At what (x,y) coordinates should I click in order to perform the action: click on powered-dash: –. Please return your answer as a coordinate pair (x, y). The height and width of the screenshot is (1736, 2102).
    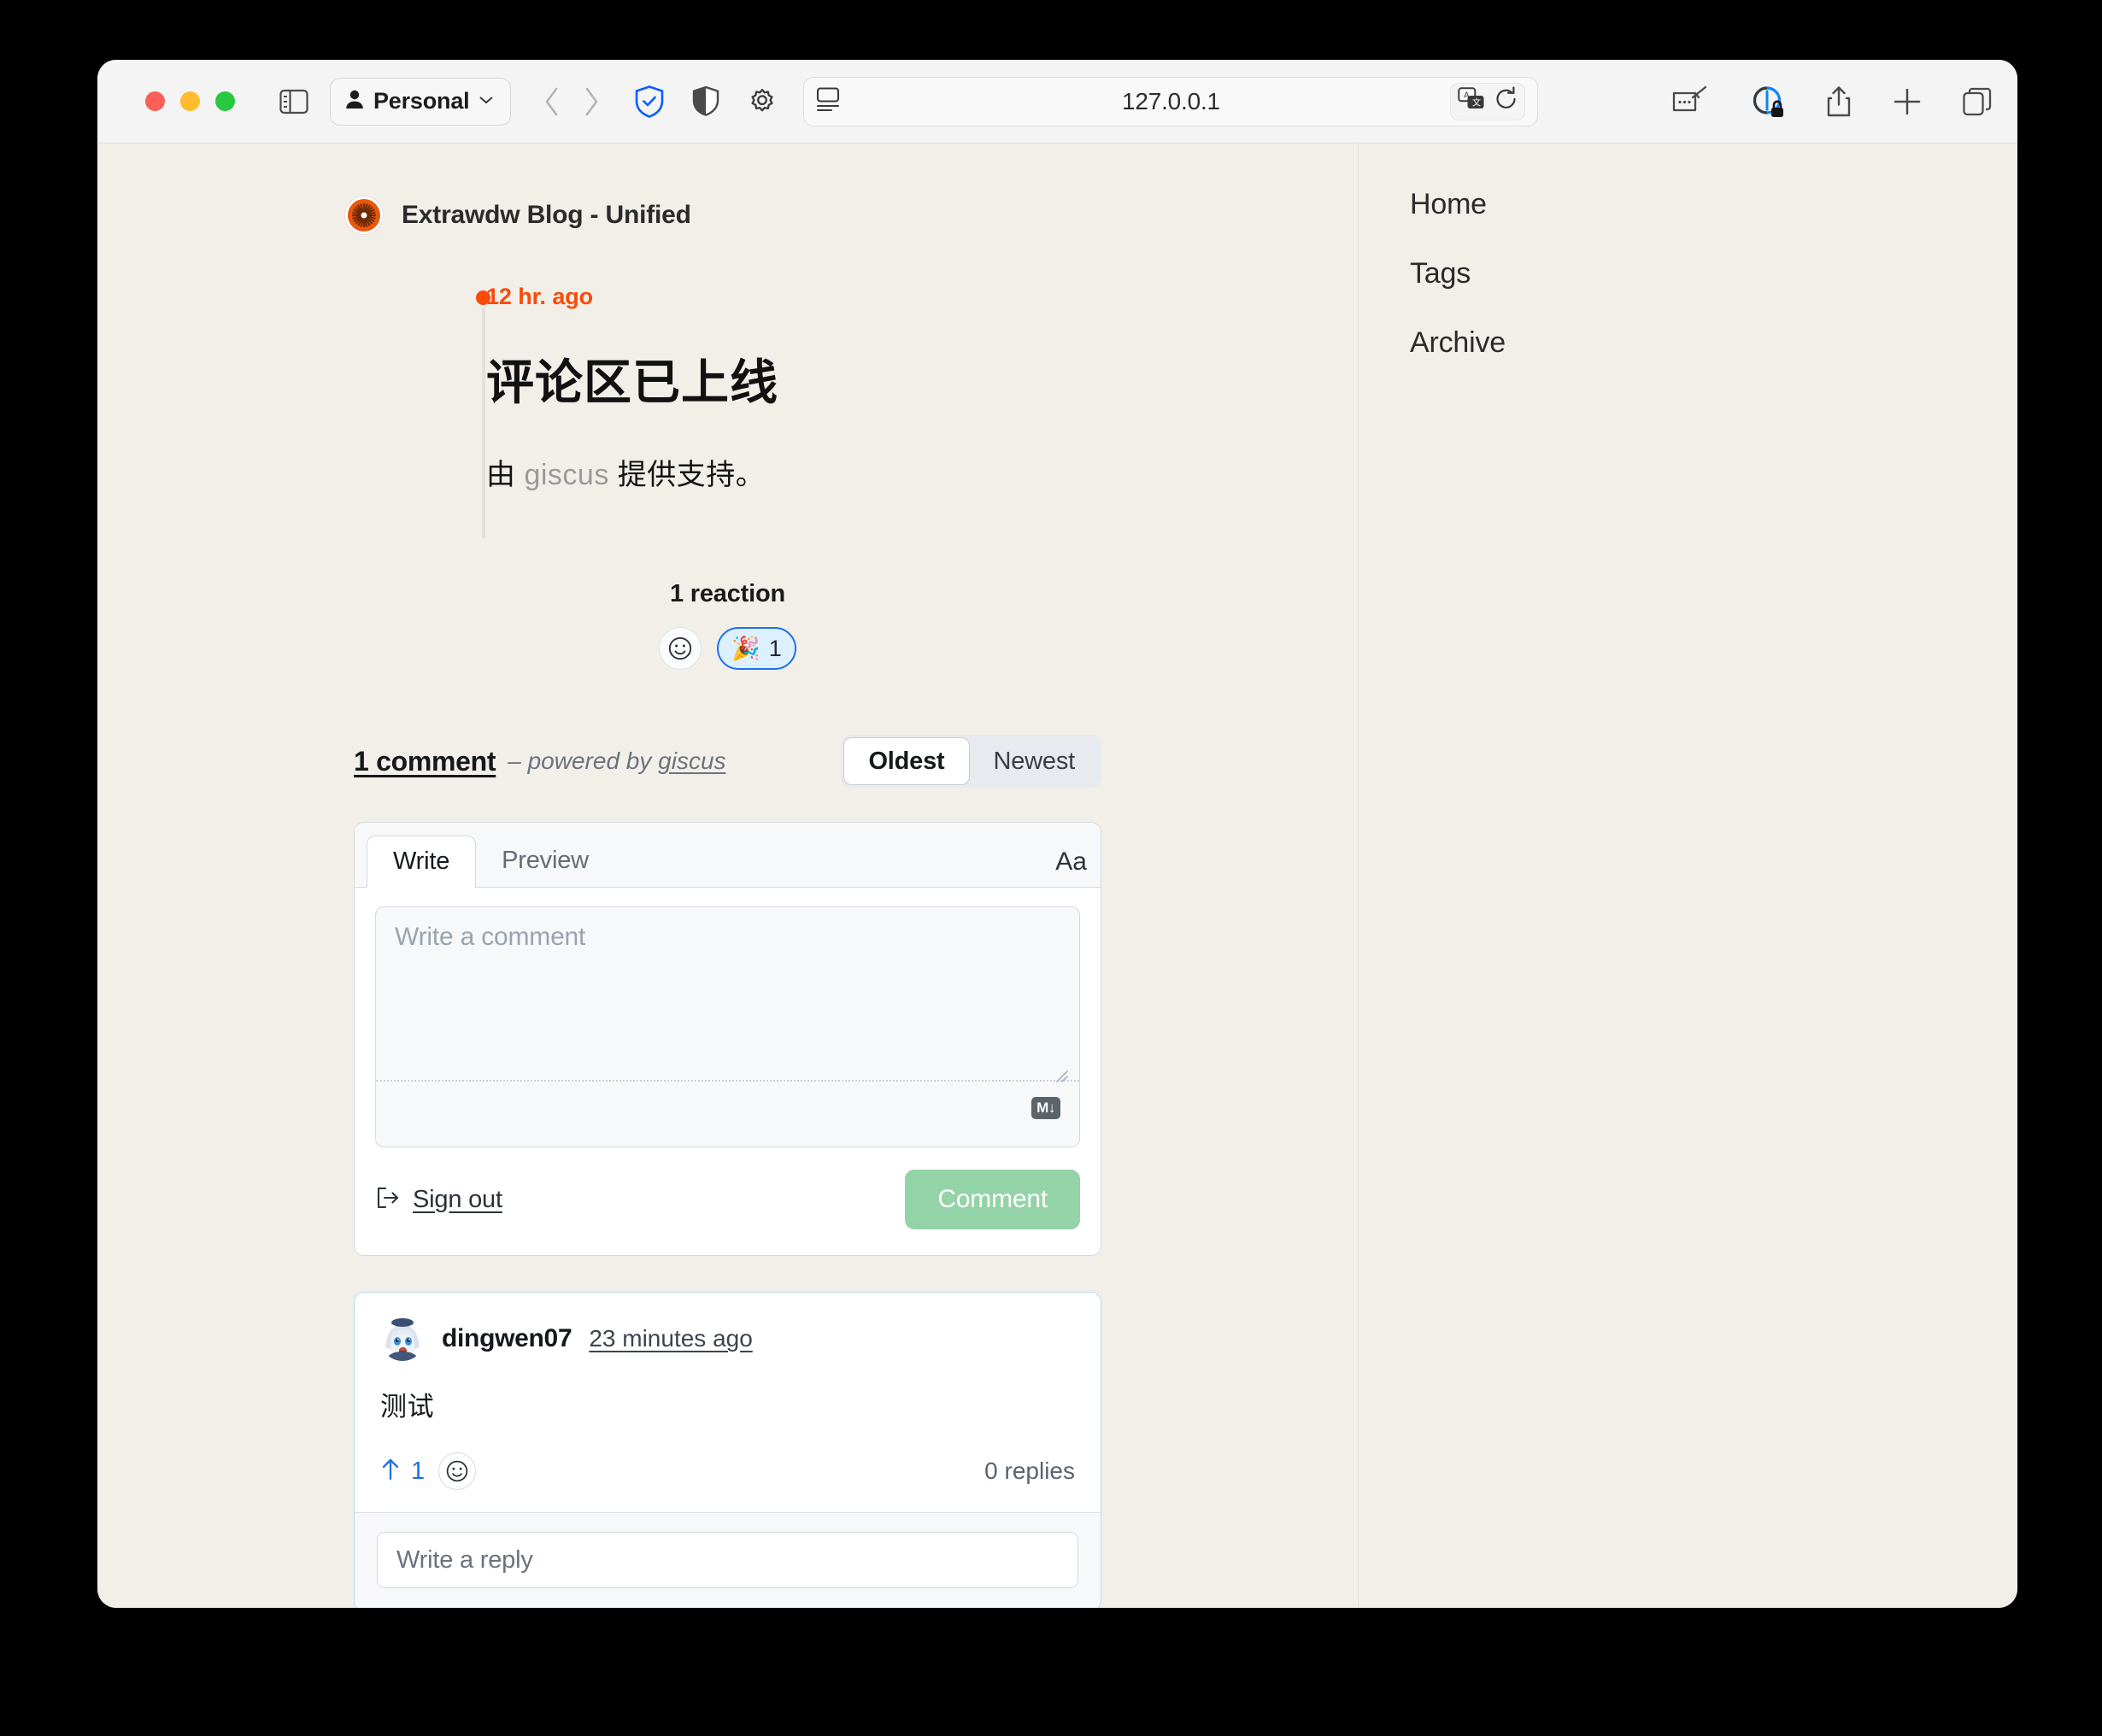
    Looking at the image, I should click on (518, 761).